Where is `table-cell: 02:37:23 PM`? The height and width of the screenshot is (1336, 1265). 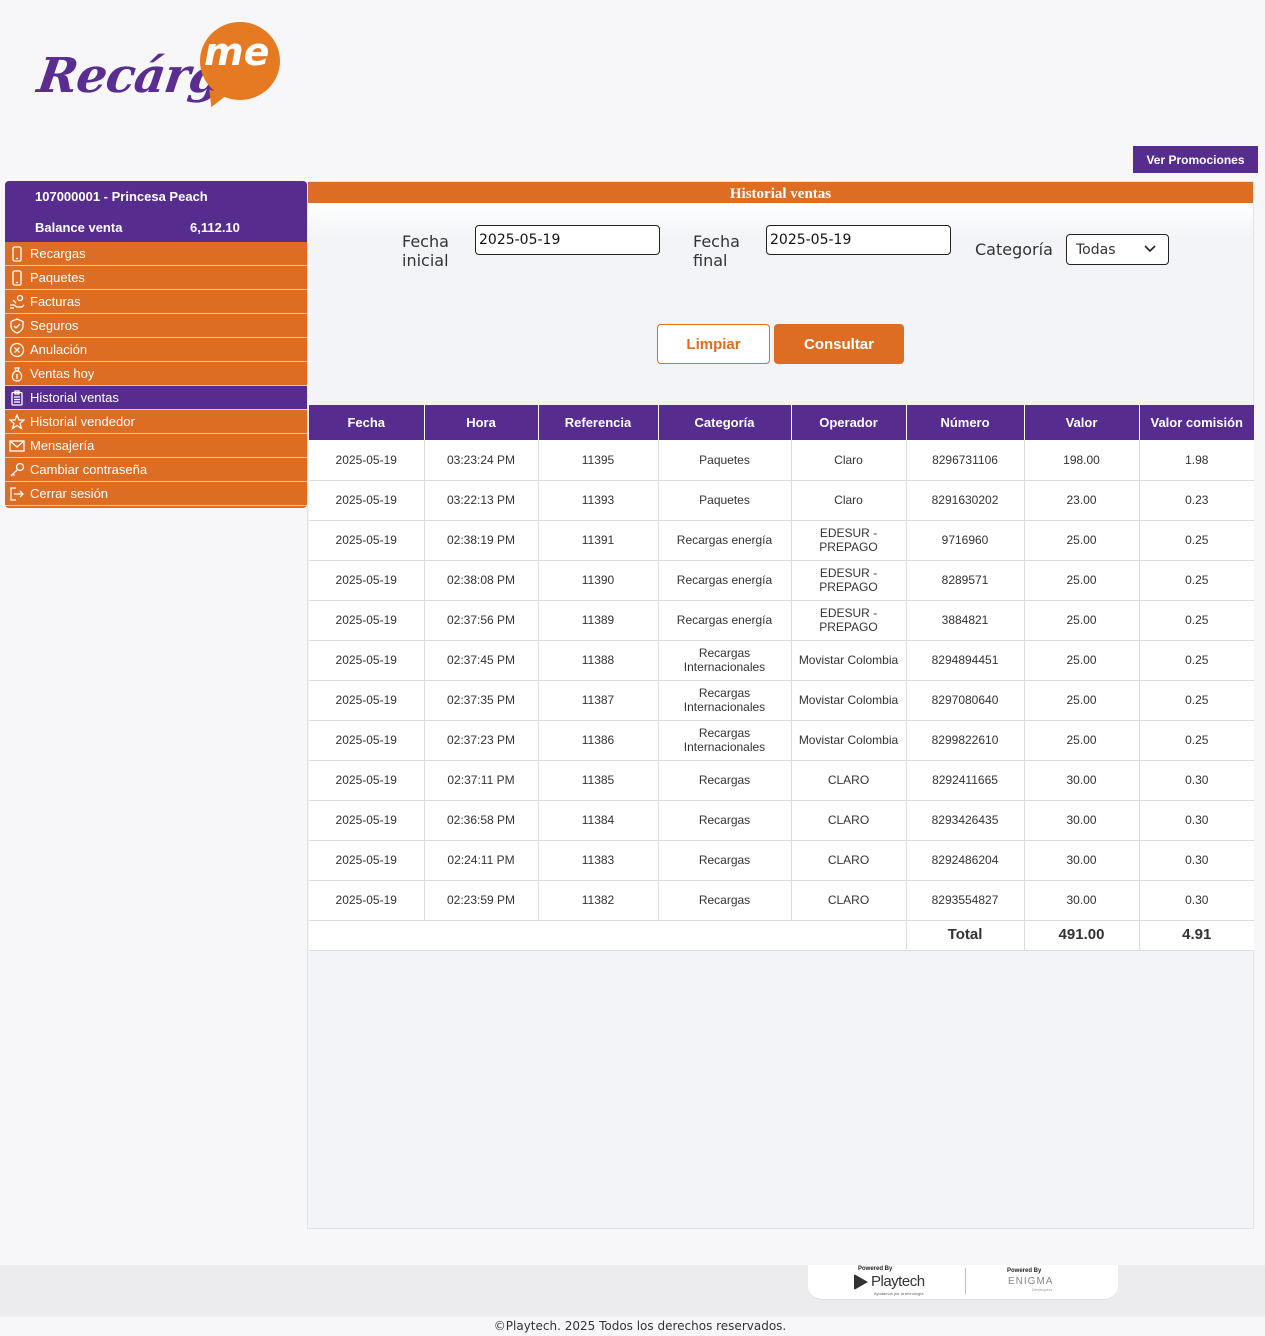
table-cell: 02:37:23 PM is located at coordinates (481, 740).